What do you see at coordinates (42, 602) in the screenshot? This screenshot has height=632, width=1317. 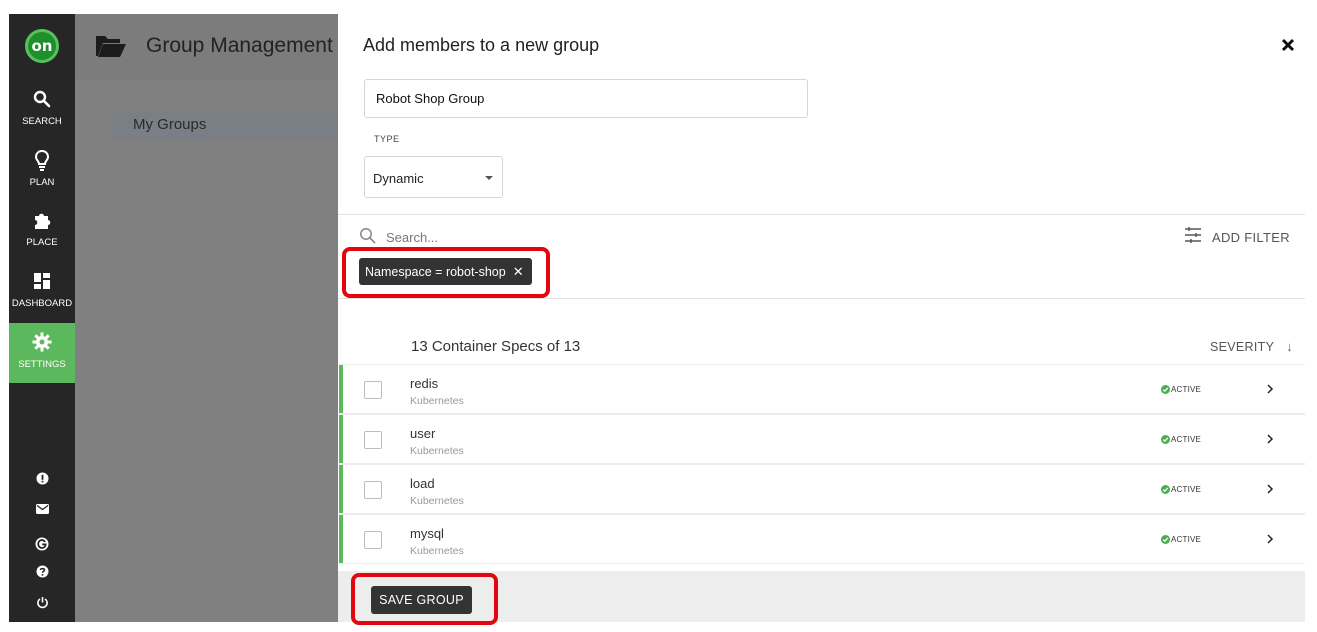 I see `power-icon` at bounding box center [42, 602].